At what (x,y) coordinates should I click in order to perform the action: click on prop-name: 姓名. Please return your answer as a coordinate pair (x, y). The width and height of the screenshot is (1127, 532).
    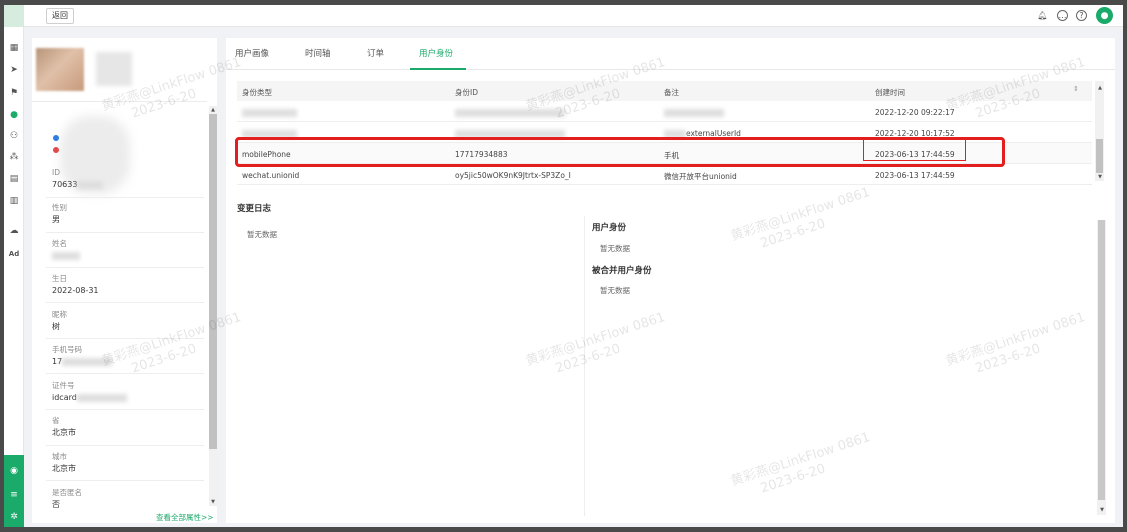
    Looking at the image, I should click on (128, 250).